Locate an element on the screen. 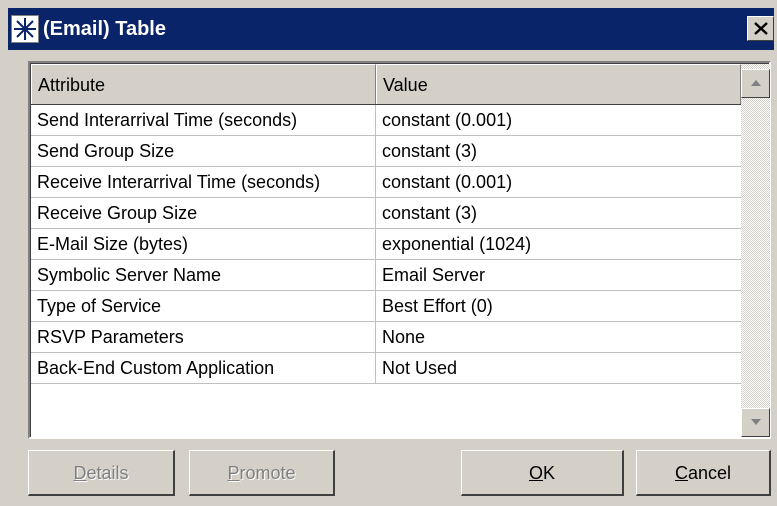  value-cell: Email Server is located at coordinates (558, 275).